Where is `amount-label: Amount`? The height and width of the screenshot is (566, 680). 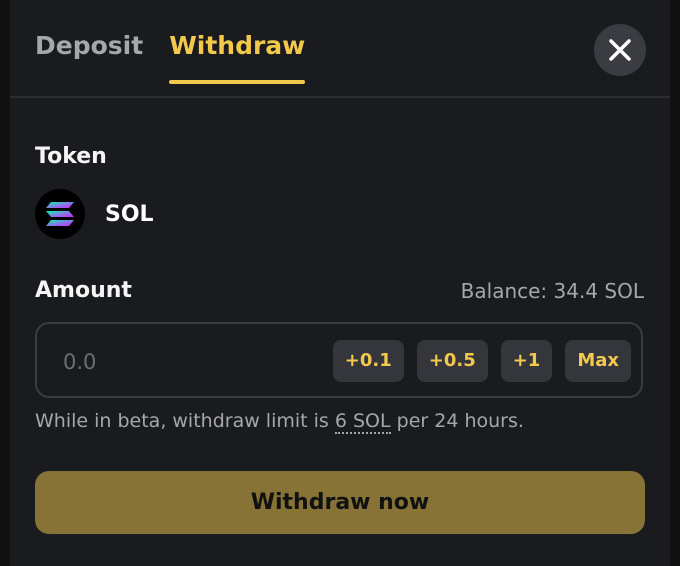
amount-label: Amount is located at coordinates (83, 290).